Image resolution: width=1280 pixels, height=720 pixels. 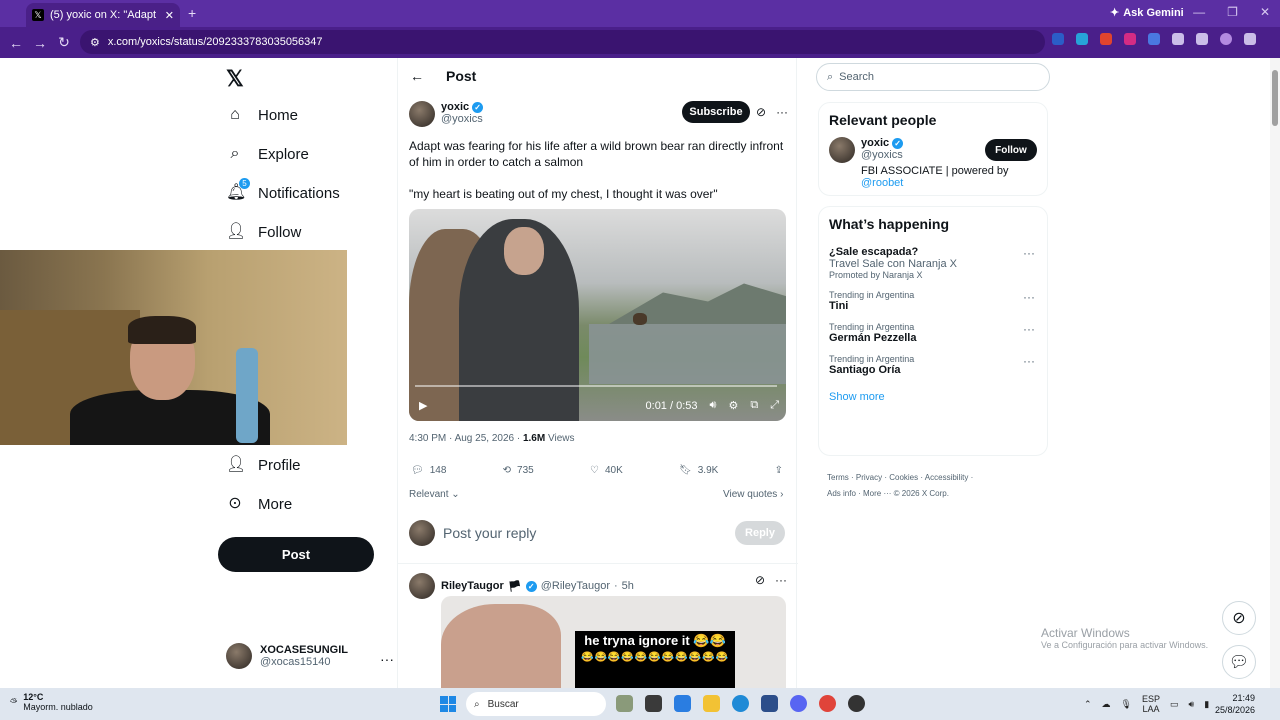 What do you see at coordinates (575, 586) in the screenshot?
I see `reply-author-handle: @RileyTaugor` at bounding box center [575, 586].